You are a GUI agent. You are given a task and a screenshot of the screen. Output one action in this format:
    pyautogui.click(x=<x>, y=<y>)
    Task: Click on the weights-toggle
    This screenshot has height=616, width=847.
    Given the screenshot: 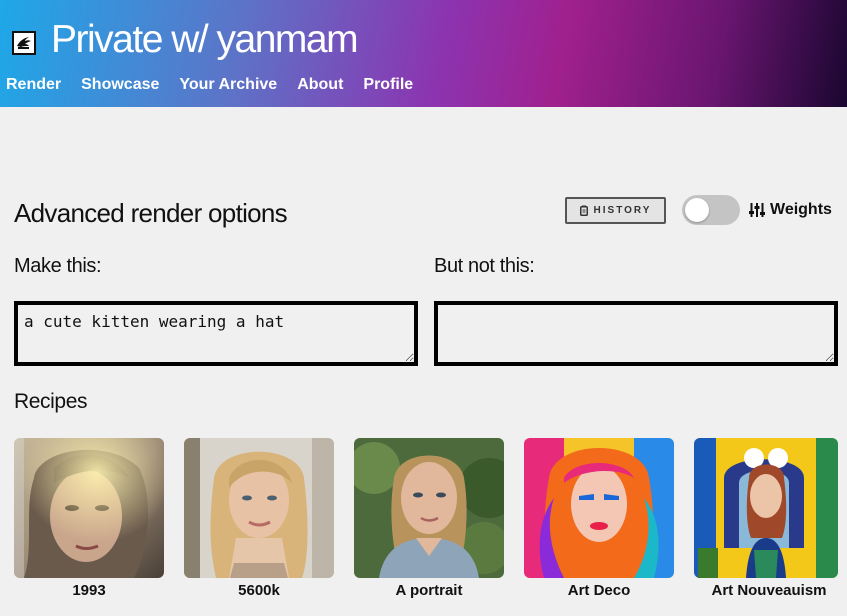 What is the action you would take?
    pyautogui.click(x=711, y=210)
    